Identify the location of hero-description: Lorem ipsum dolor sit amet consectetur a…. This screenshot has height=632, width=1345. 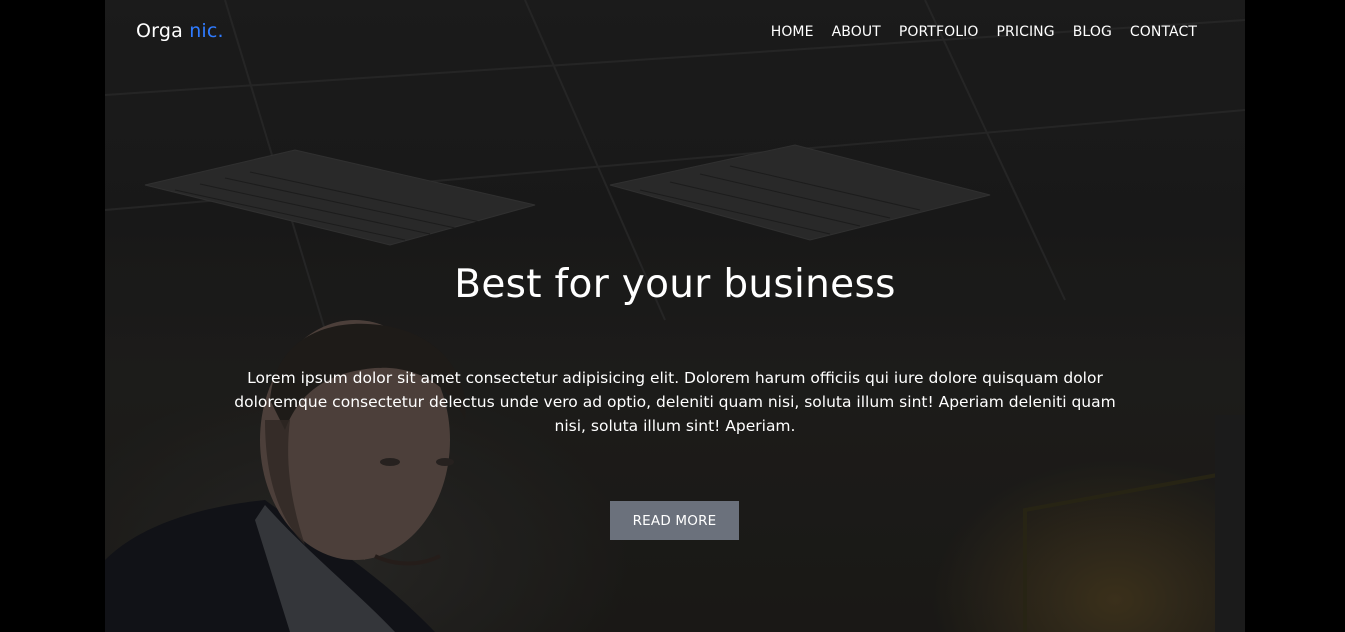
(675, 402).